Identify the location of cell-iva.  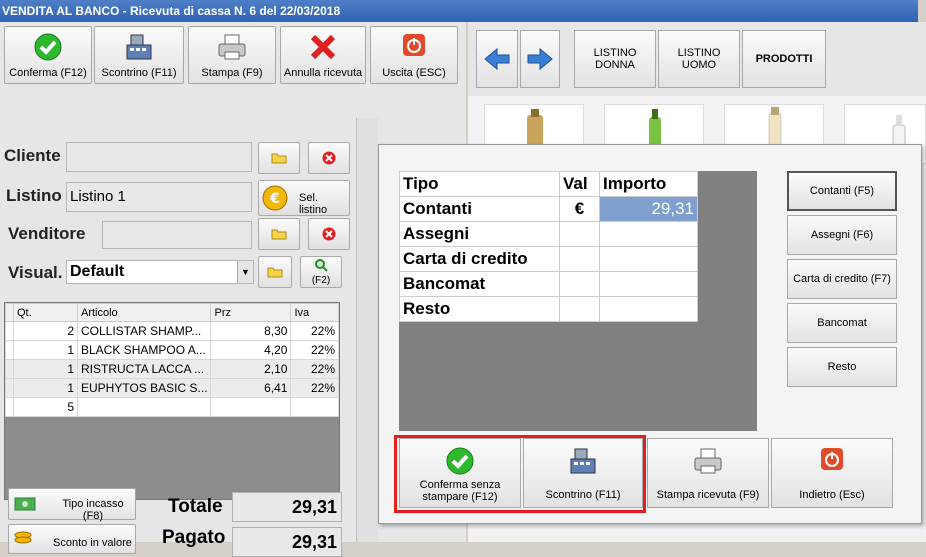
(314, 407).